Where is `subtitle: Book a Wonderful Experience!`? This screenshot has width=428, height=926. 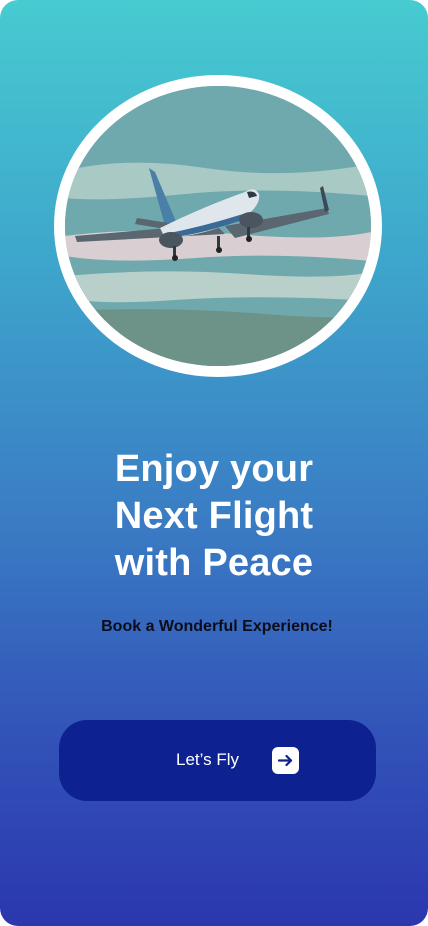
subtitle: Book a Wonderful Experience! is located at coordinates (217, 626).